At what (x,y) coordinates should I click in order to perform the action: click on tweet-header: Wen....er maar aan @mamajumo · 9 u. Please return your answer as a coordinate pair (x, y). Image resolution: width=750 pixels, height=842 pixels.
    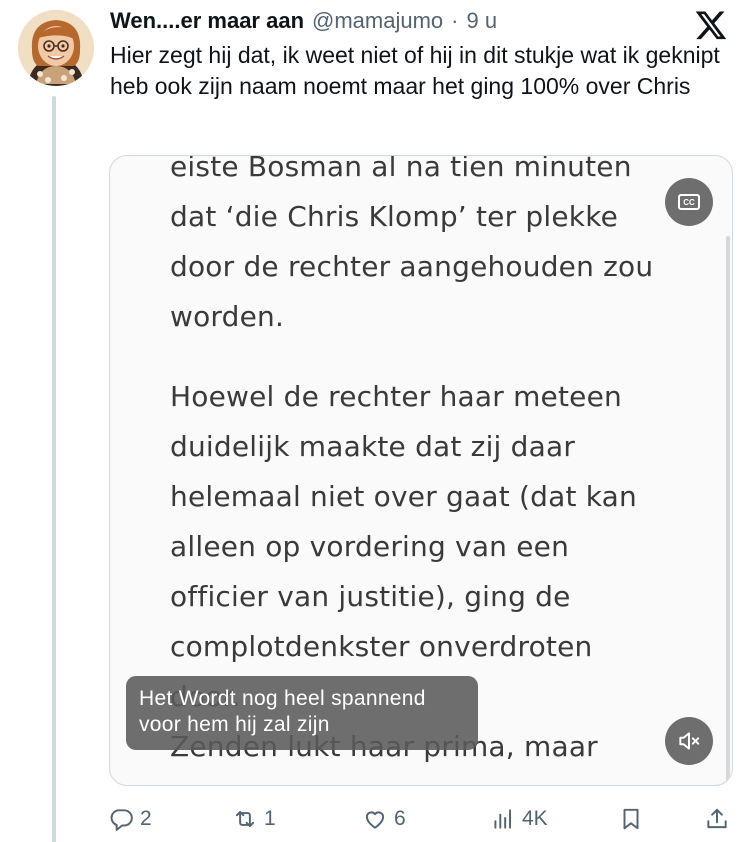
    Looking at the image, I should click on (420, 23).